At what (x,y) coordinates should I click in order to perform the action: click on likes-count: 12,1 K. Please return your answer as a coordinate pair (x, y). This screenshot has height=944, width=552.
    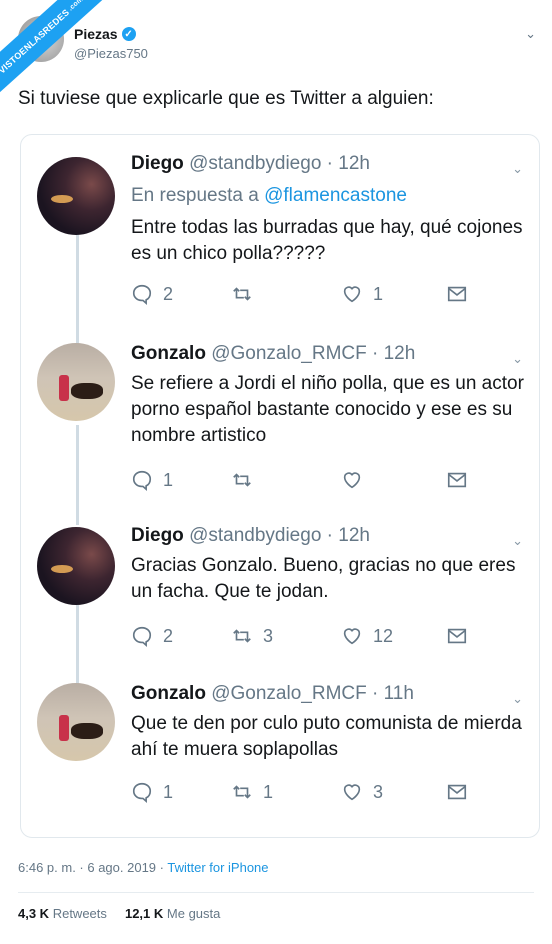
    Looking at the image, I should click on (144, 913).